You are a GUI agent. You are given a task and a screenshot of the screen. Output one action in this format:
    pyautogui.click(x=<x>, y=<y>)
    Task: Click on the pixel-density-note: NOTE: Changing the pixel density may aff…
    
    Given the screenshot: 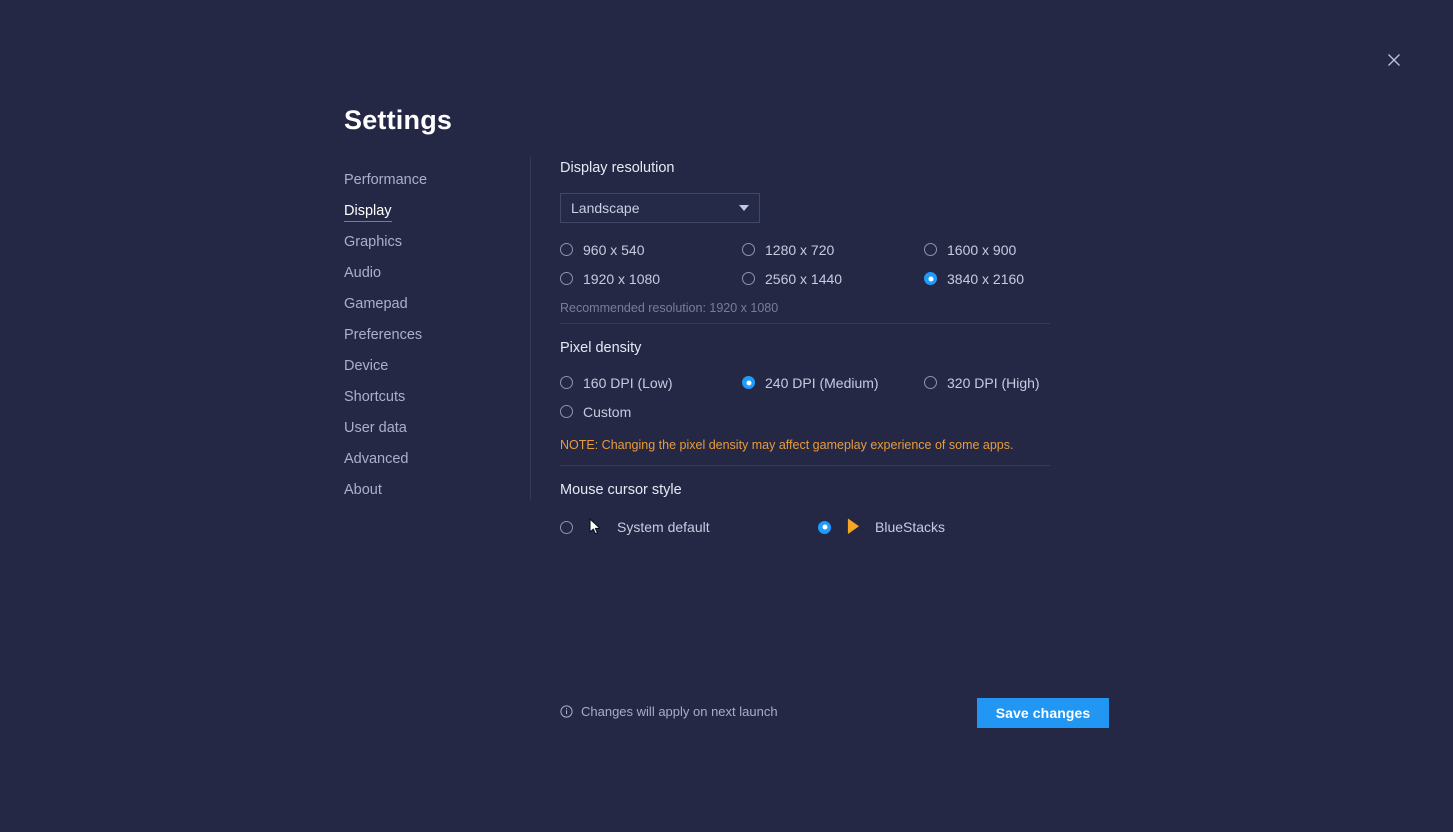 What is the action you would take?
    pyautogui.click(x=787, y=445)
    